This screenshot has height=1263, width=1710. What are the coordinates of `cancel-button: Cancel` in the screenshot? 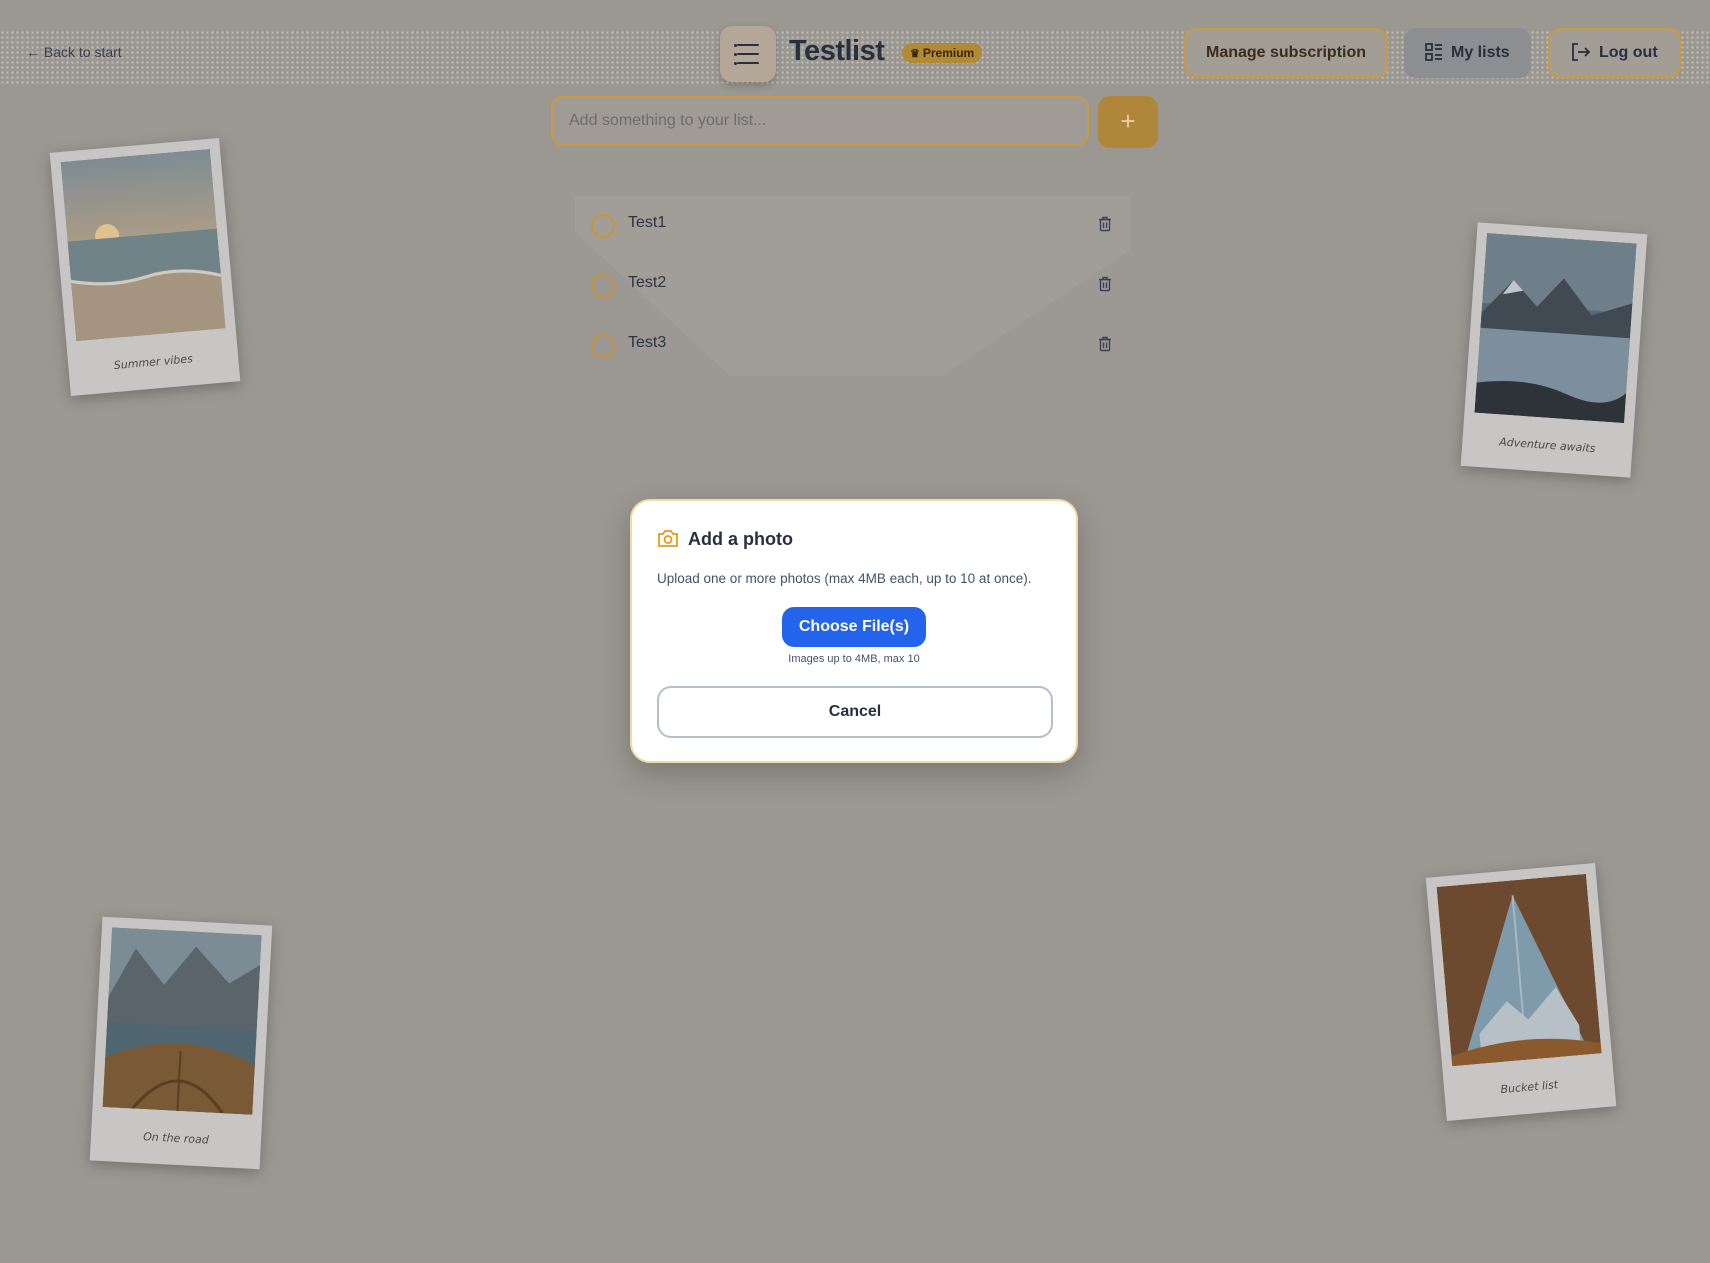 It's located at (855, 712).